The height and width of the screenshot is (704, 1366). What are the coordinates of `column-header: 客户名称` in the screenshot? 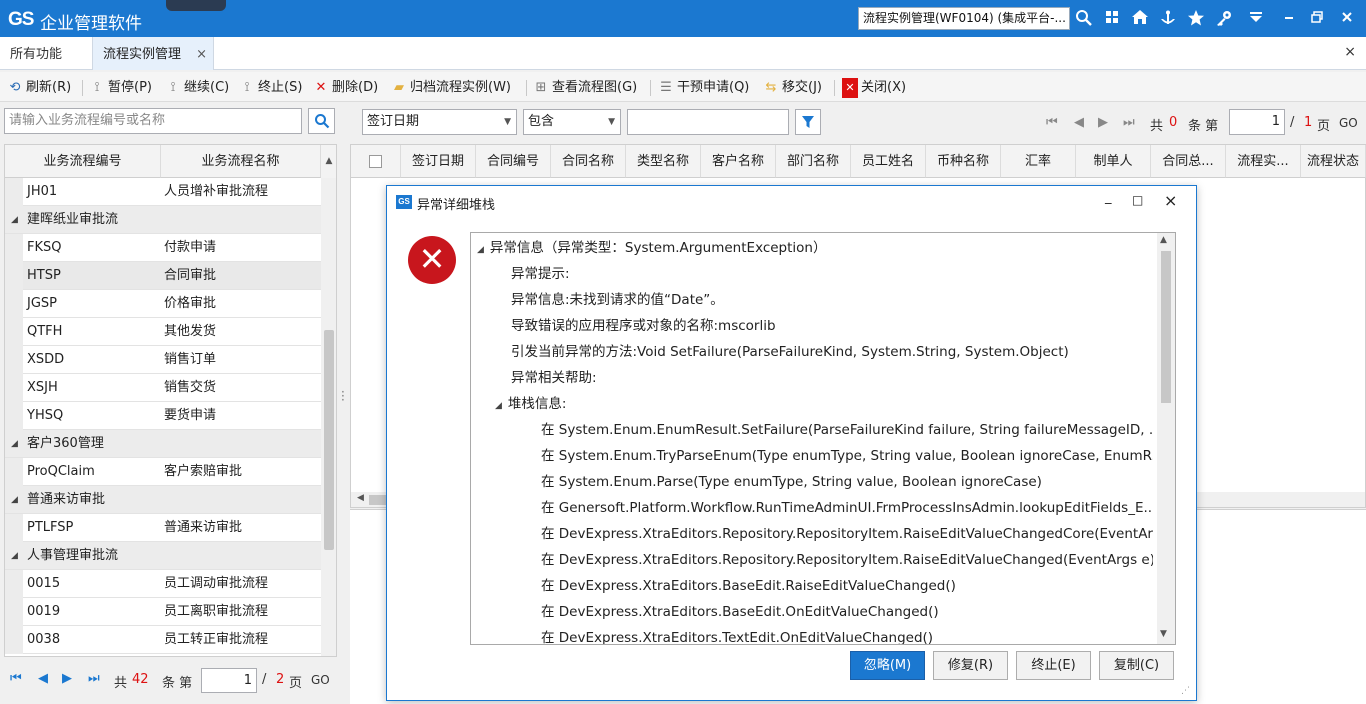 It's located at (738, 161).